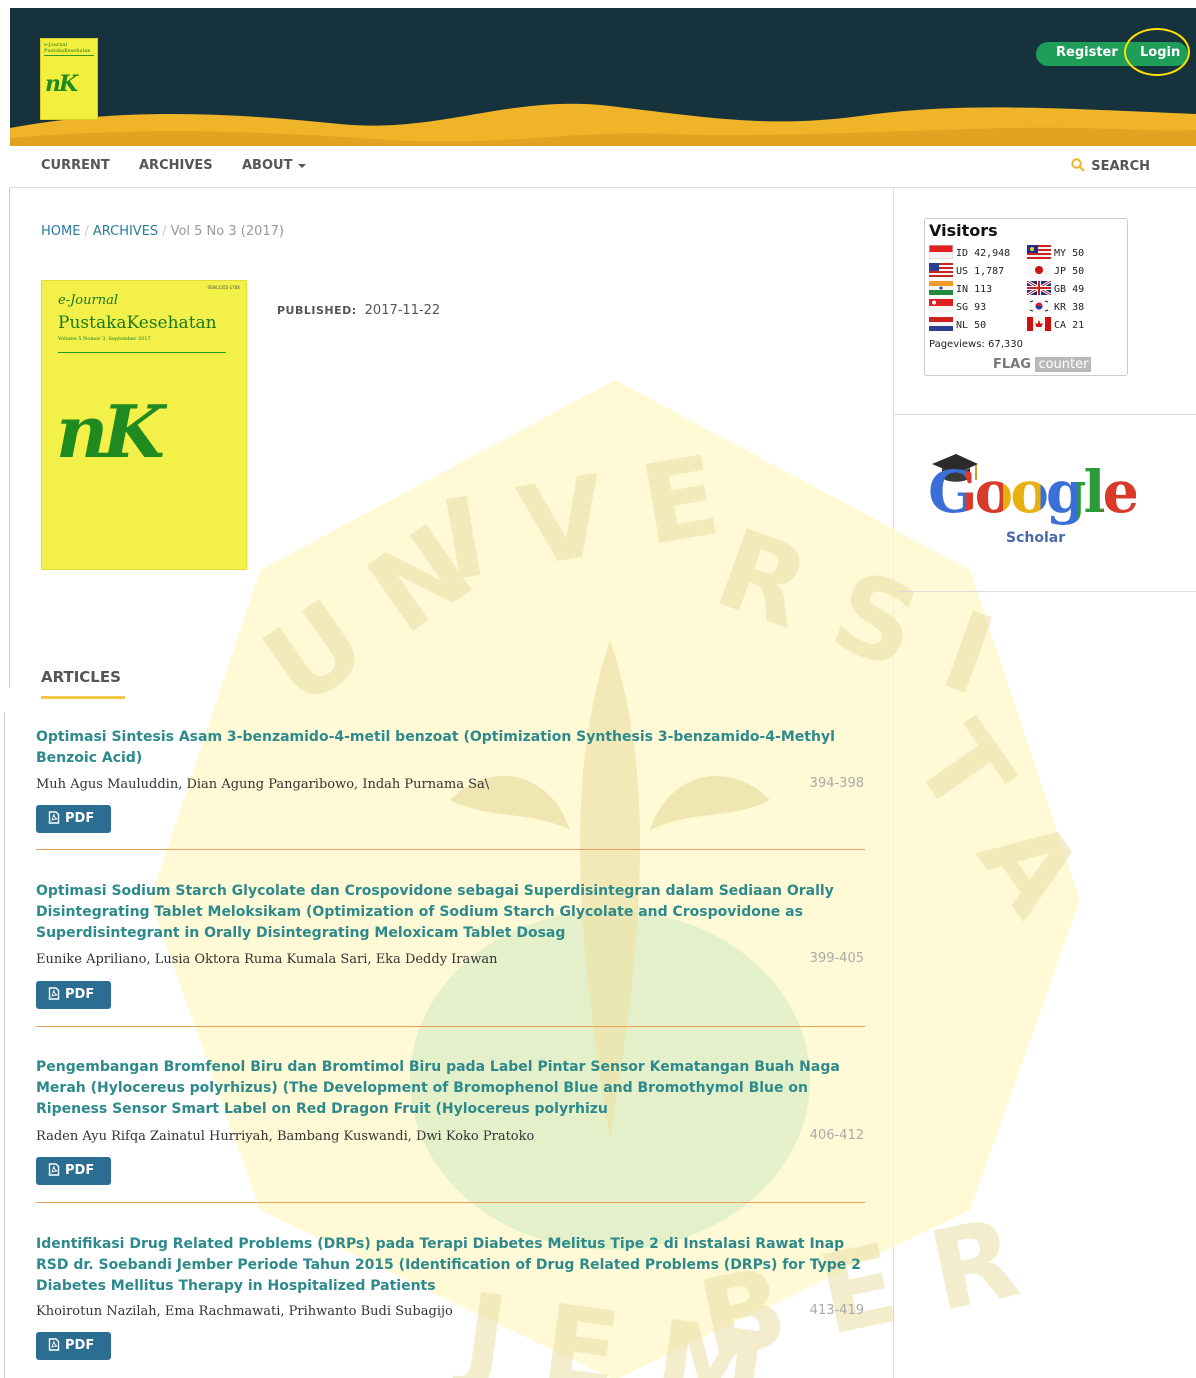  I want to click on main-nav: CURRENT ARCHIVES ABOUT SEARCH, so click(603, 167).